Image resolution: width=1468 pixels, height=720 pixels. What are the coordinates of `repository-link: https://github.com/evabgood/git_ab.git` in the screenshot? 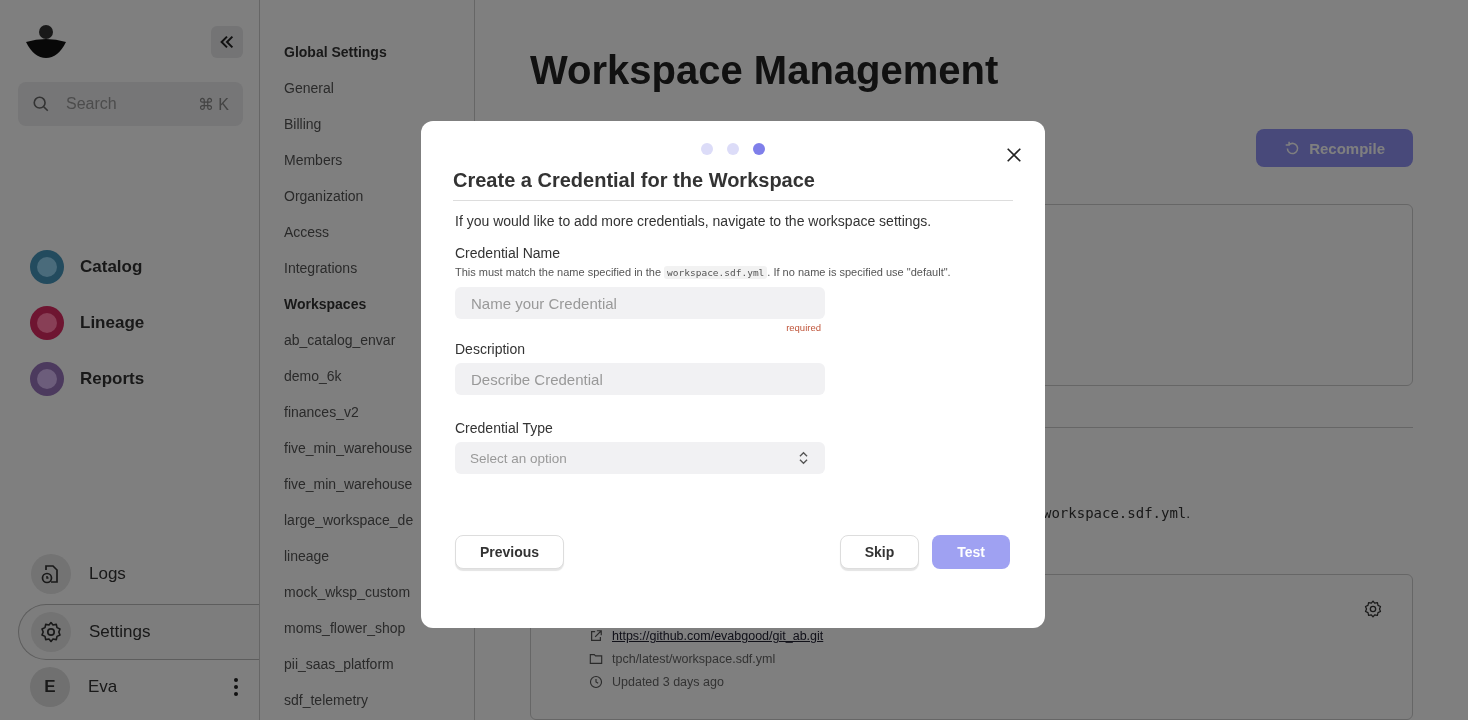 It's located at (718, 636).